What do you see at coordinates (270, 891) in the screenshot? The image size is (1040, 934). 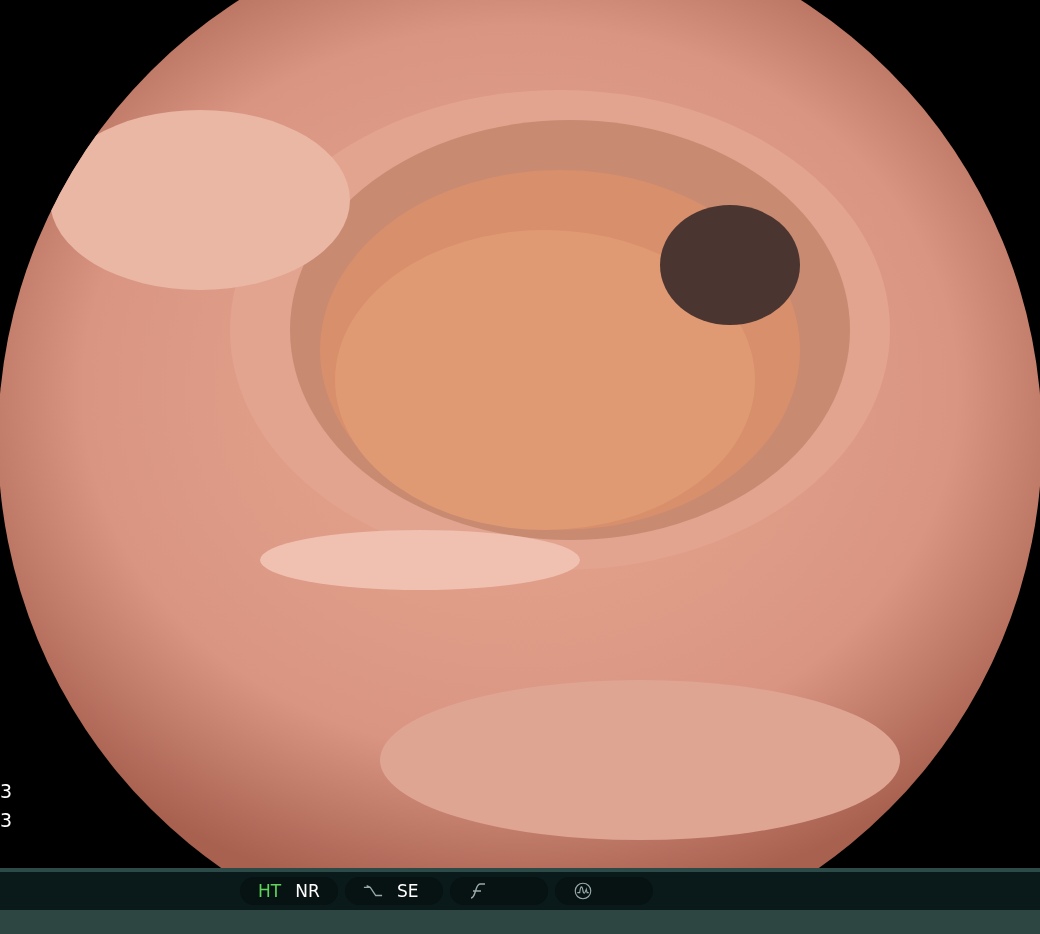 I see `mode-label: HT` at bounding box center [270, 891].